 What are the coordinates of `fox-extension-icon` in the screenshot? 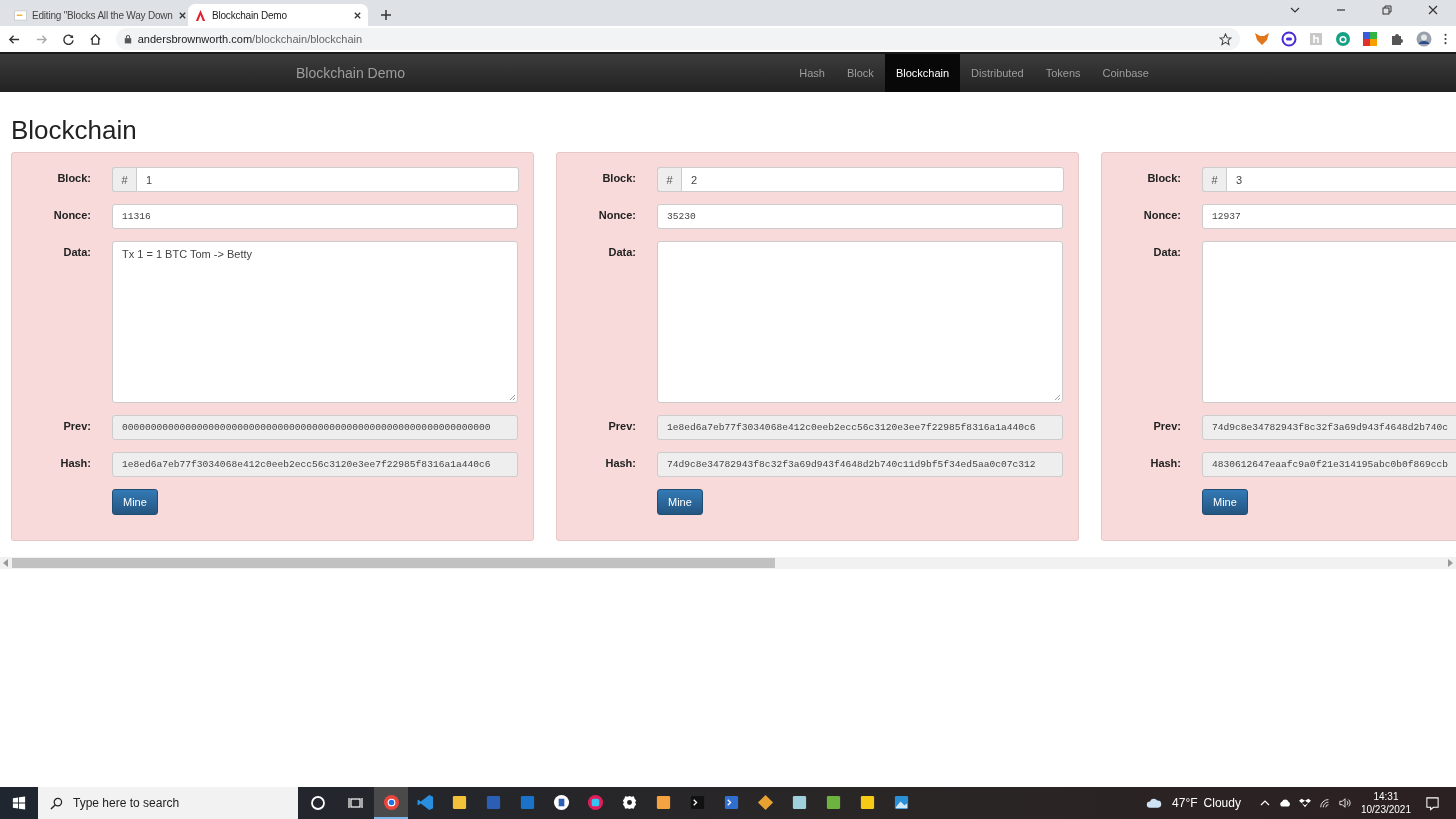 It's located at (1262, 39).